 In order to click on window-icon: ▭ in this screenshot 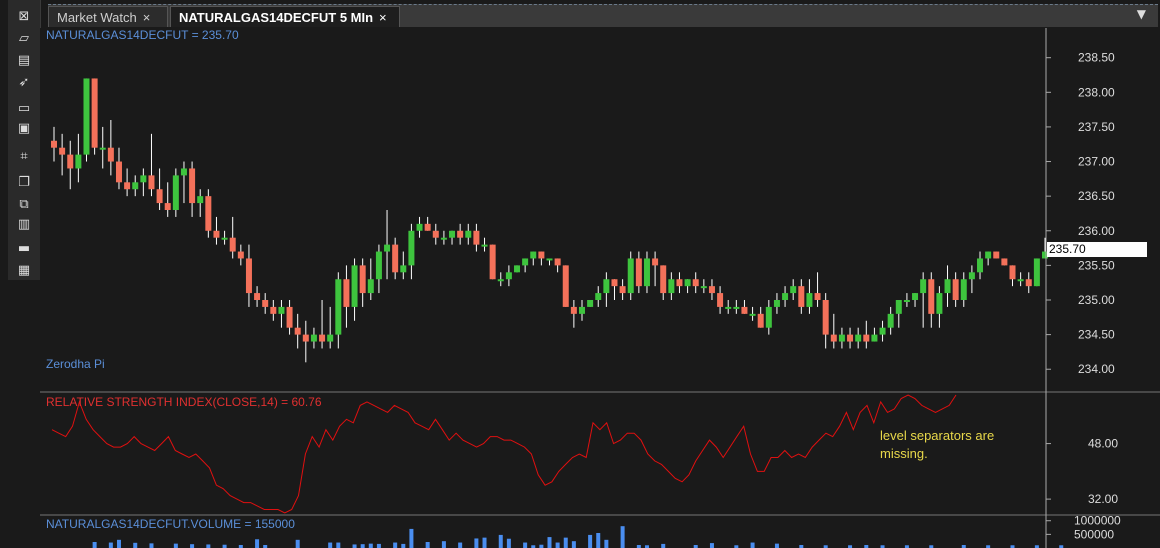, I will do `click(24, 109)`.